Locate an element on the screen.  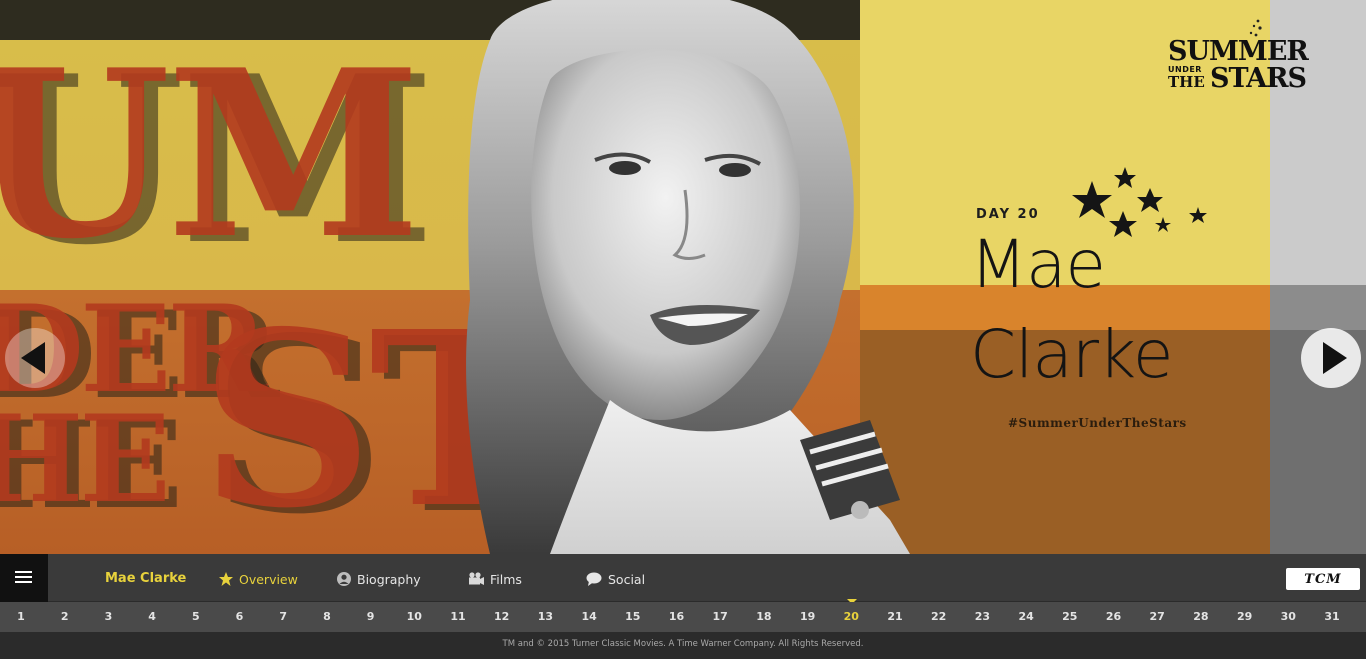
day-link-30: 30 is located at coordinates (1288, 617).